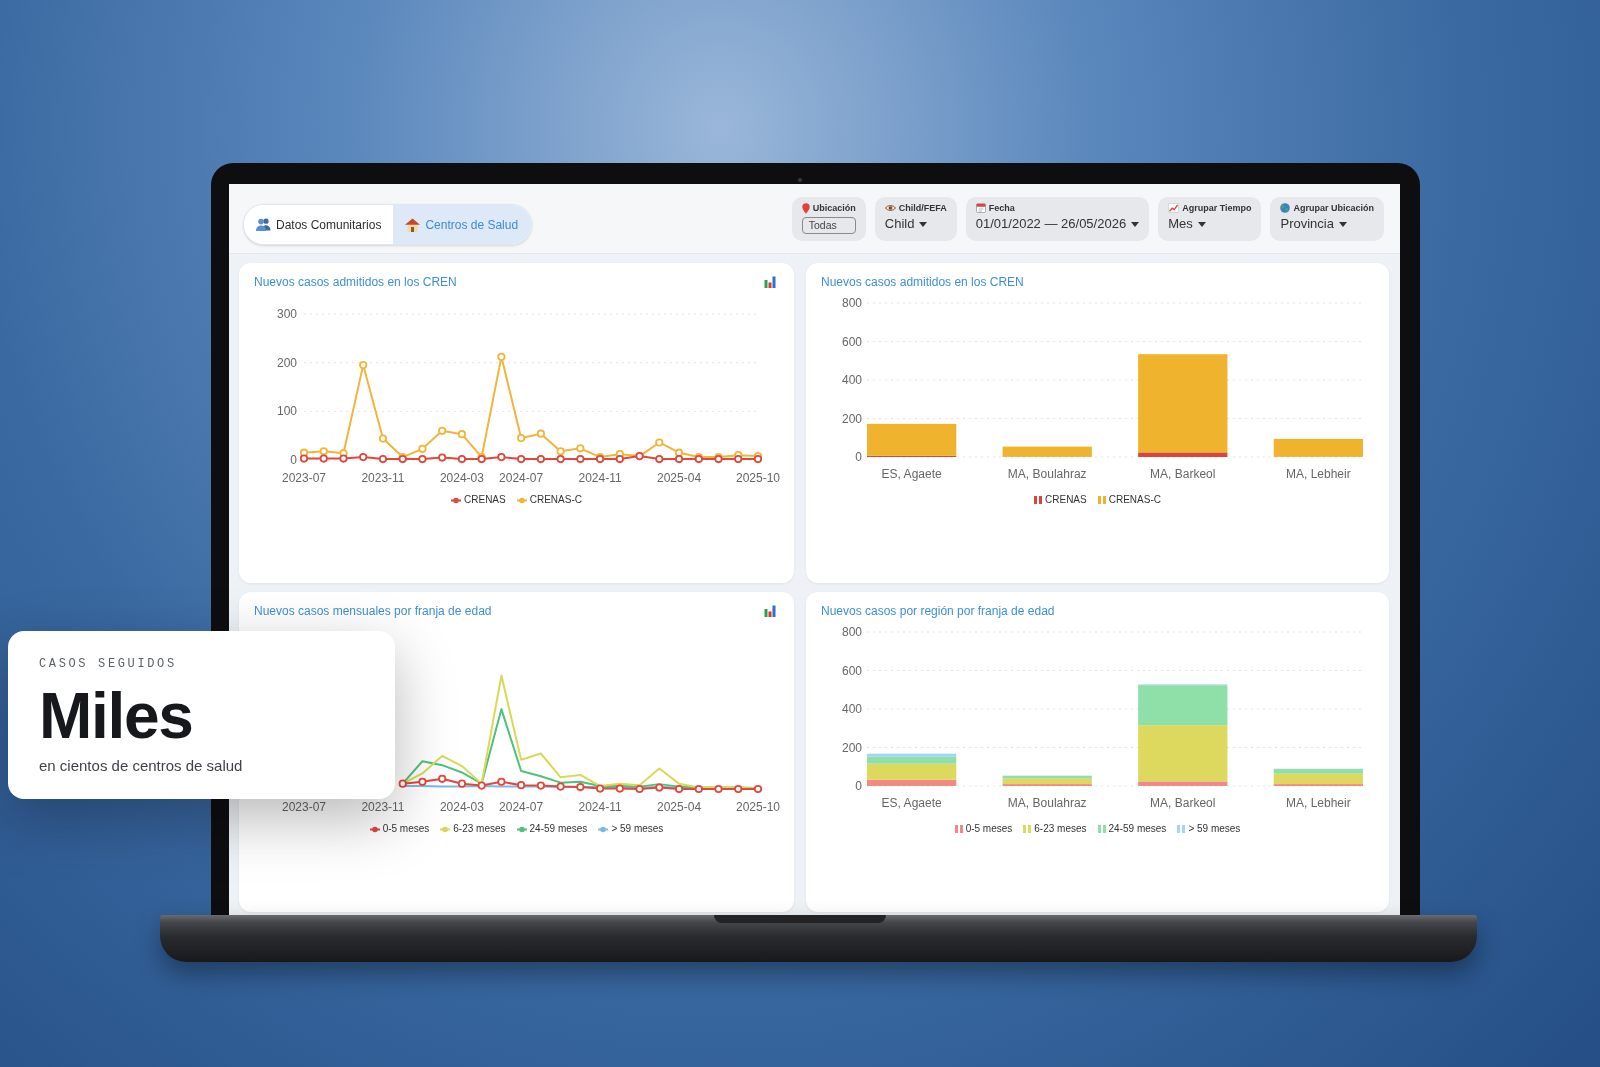 The image size is (1600, 1067). What do you see at coordinates (286, 314) in the screenshot?
I see `axis-label: 300` at bounding box center [286, 314].